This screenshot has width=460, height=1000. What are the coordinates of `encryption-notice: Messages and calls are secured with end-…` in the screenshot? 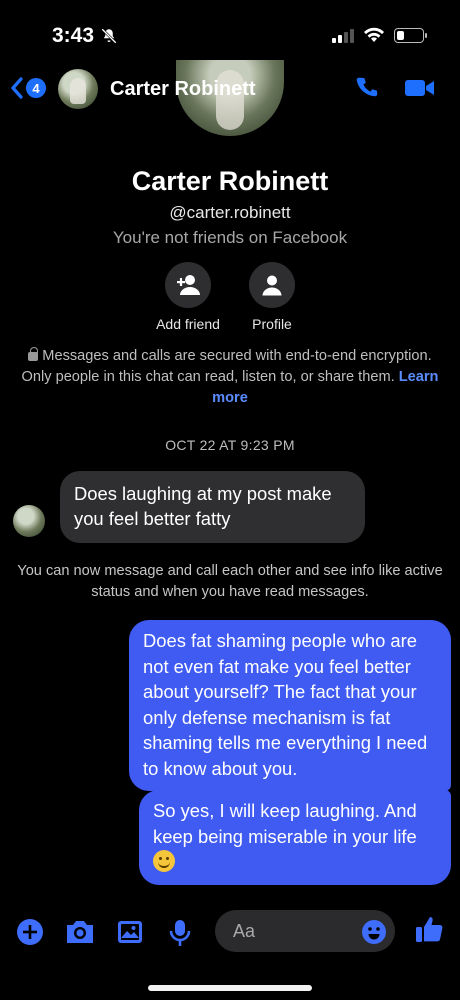 It's located at (230, 377).